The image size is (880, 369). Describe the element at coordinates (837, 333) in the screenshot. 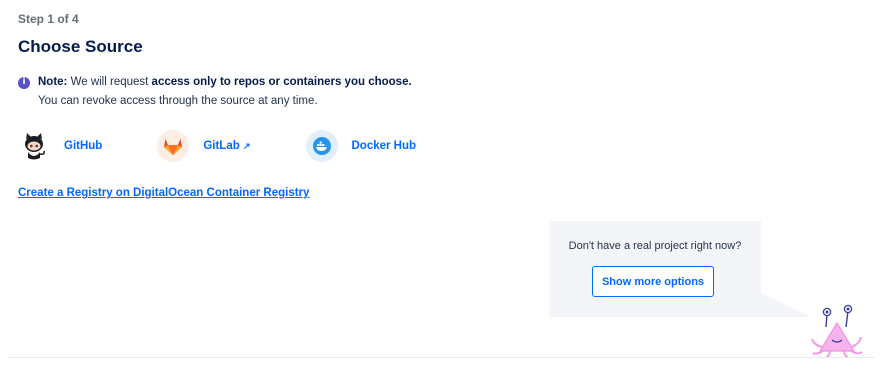

I see `sammy-mascot-icon` at that location.